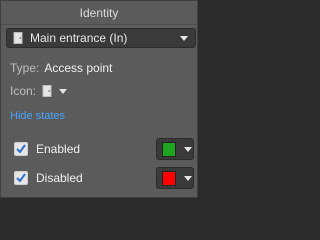 The height and width of the screenshot is (240, 320). I want to click on hide-states-link: Hide states, so click(37, 116).